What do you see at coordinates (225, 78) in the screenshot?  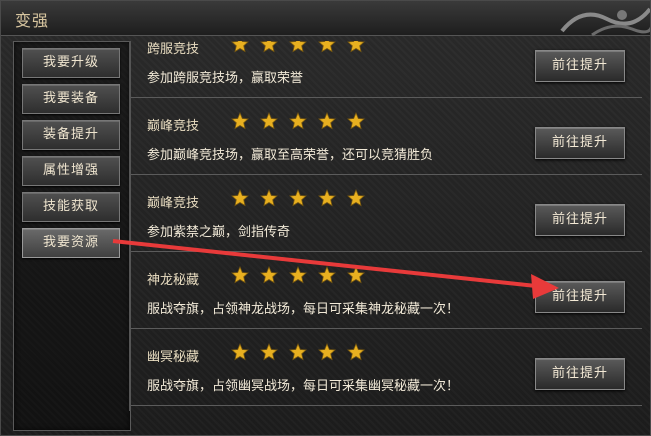 I see `item-description: 参加跨服竞技场，赢取荣誉` at bounding box center [225, 78].